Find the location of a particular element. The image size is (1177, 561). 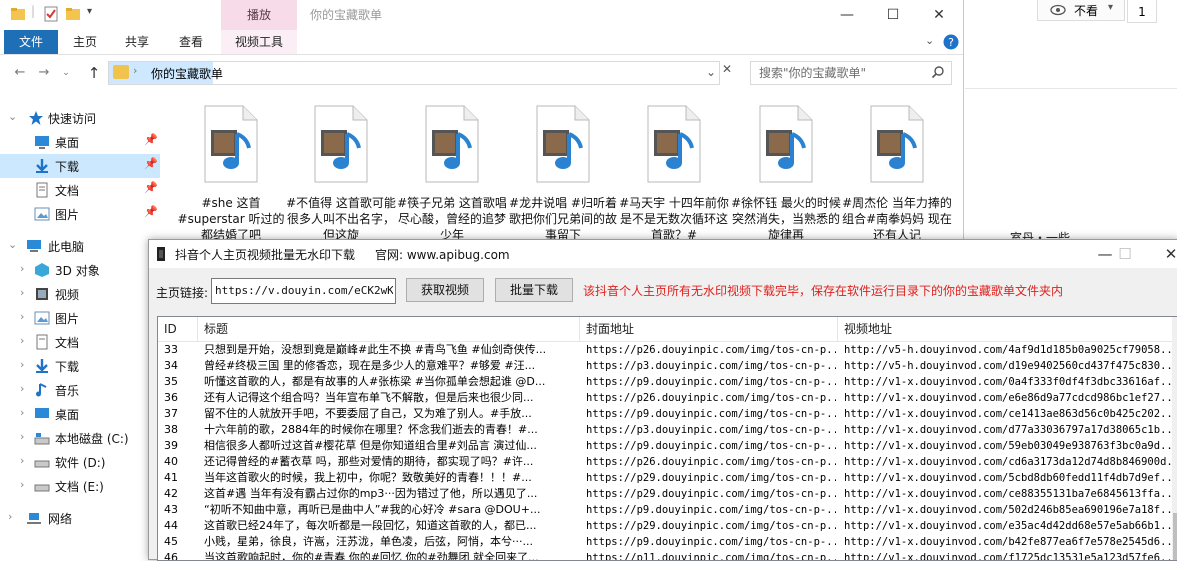

file-item: #周杰伦 当年力捧的组合#南拳妈妈 现在还有人记 is located at coordinates (897, 170).